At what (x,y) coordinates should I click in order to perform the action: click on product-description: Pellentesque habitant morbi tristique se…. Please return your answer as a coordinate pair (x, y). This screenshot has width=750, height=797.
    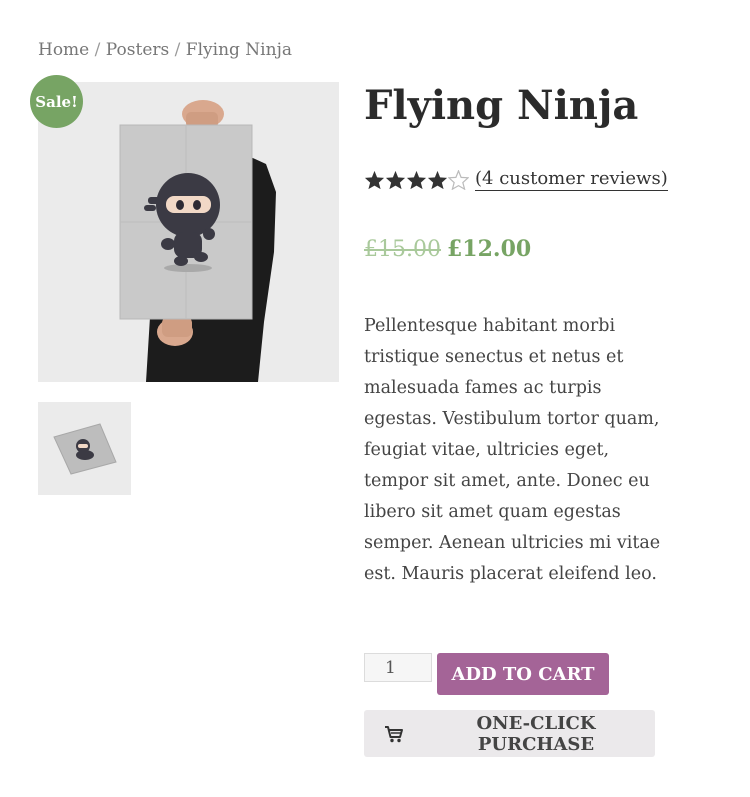
    Looking at the image, I should click on (512, 450).